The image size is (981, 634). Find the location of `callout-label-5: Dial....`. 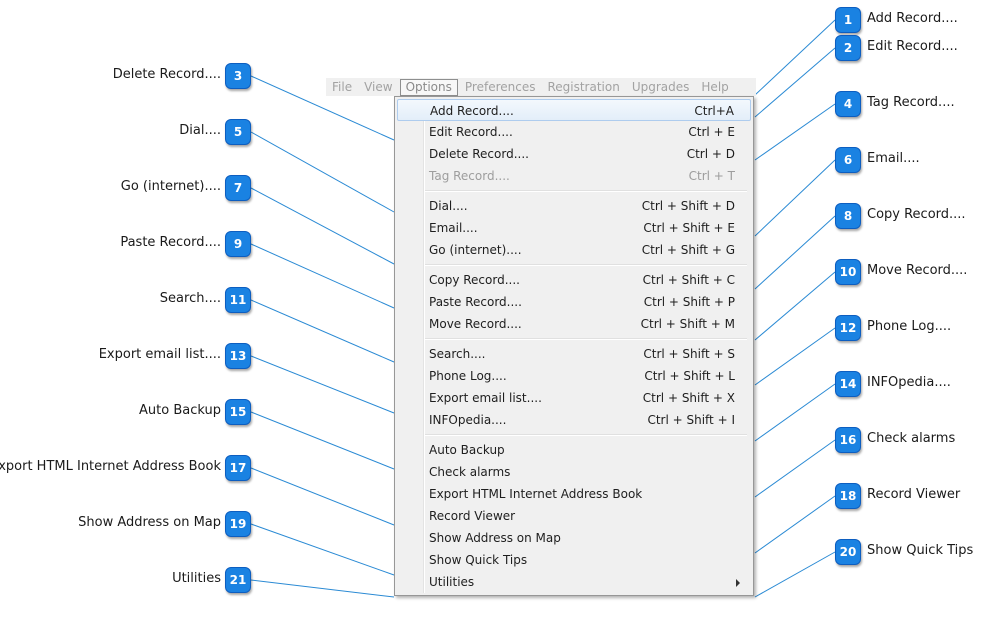

callout-label-5: Dial.... is located at coordinates (200, 130).